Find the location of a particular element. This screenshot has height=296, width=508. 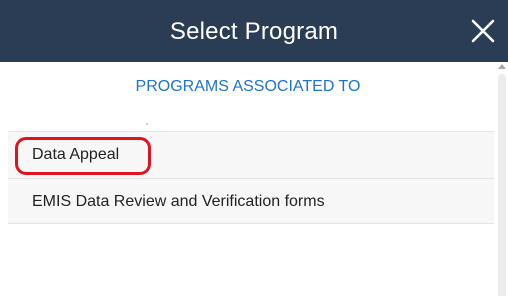

dialog-title: Select Program is located at coordinates (254, 31).